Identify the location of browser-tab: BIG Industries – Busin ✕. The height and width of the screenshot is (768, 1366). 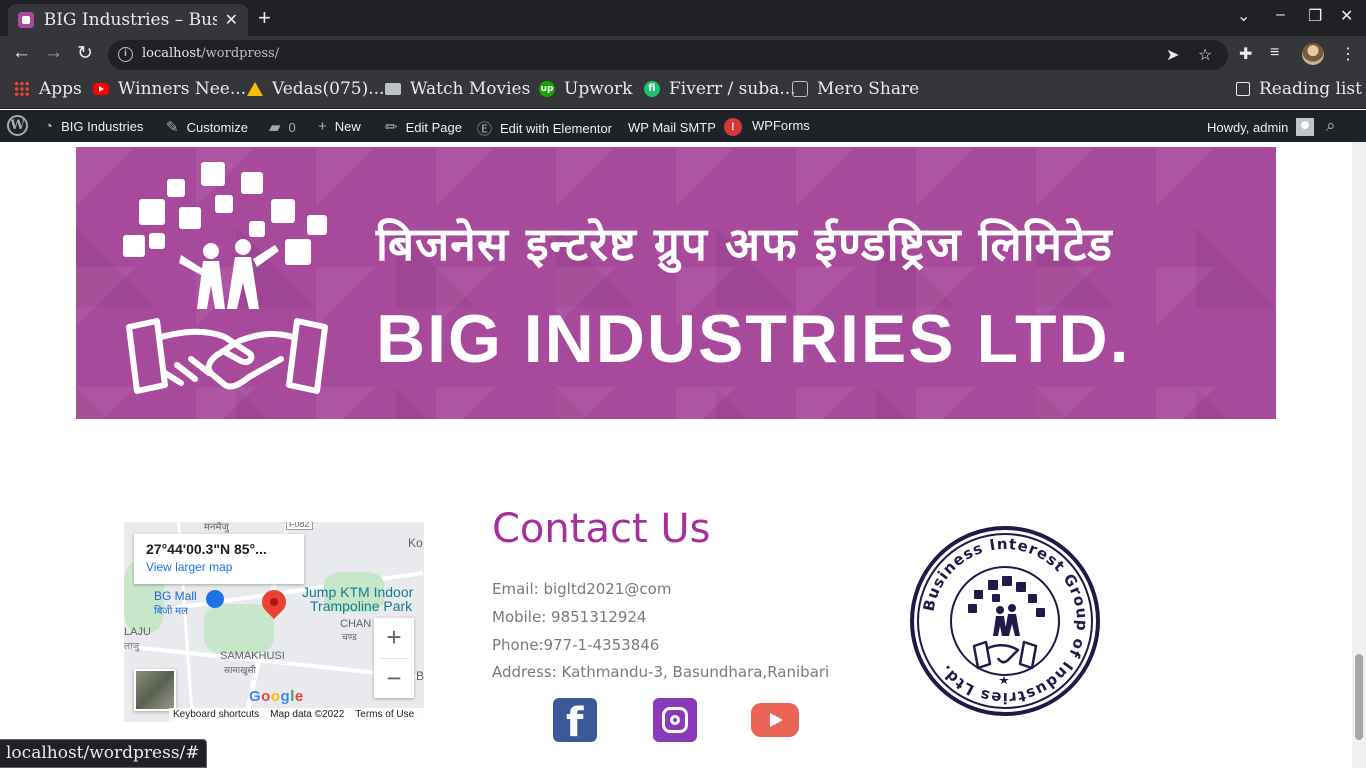
(128, 20).